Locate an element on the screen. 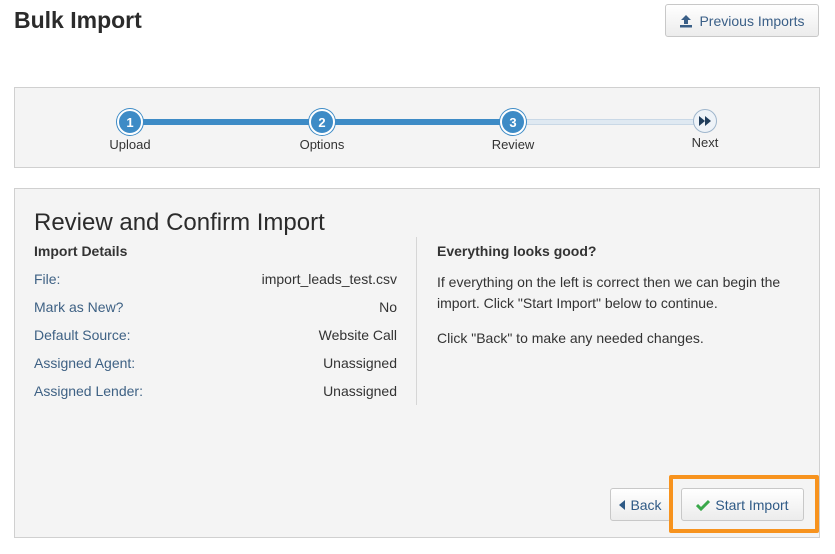 Image resolution: width=835 pixels, height=554 pixels. page-title: Bulk Import is located at coordinates (78, 20).